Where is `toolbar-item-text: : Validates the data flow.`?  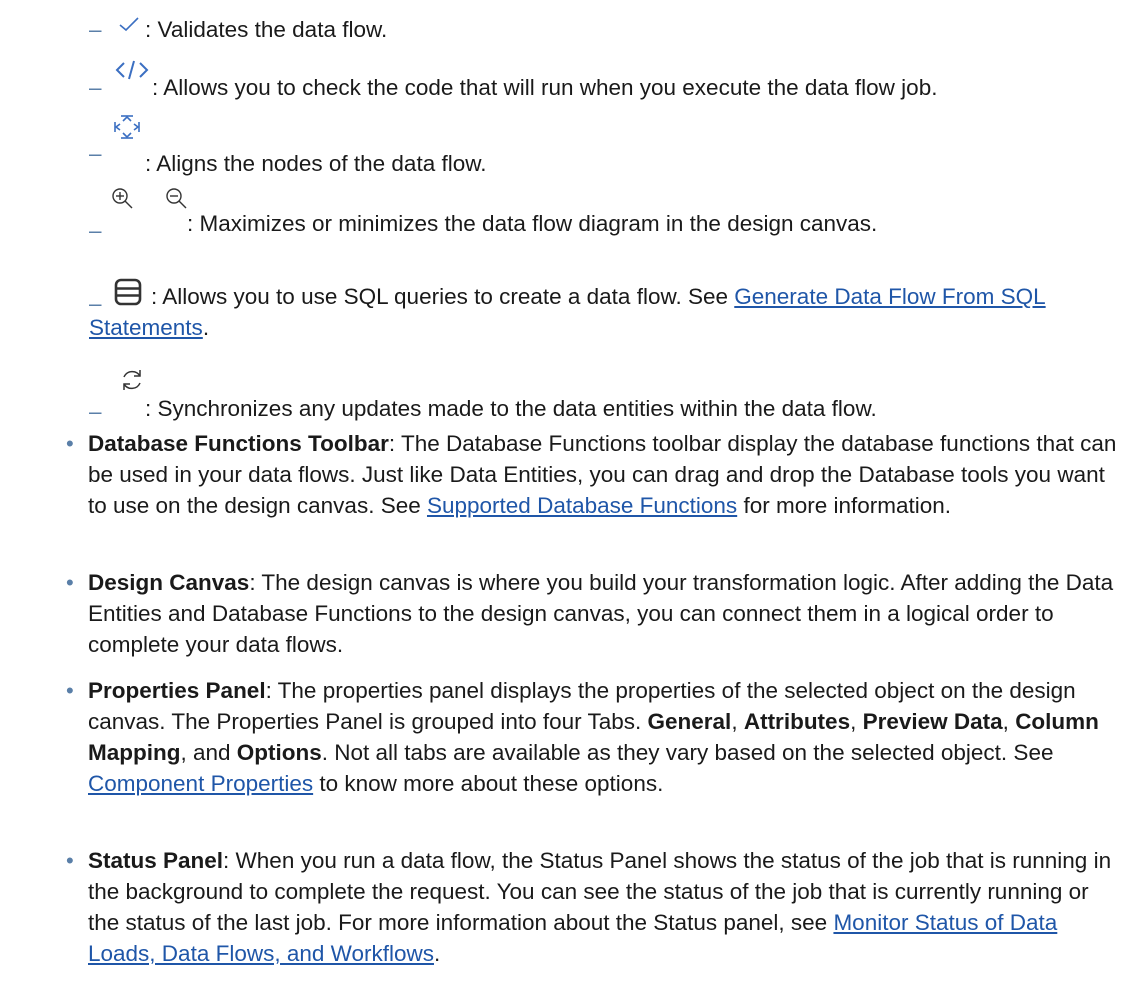
toolbar-item-text: : Validates the data flow. is located at coordinates (266, 29).